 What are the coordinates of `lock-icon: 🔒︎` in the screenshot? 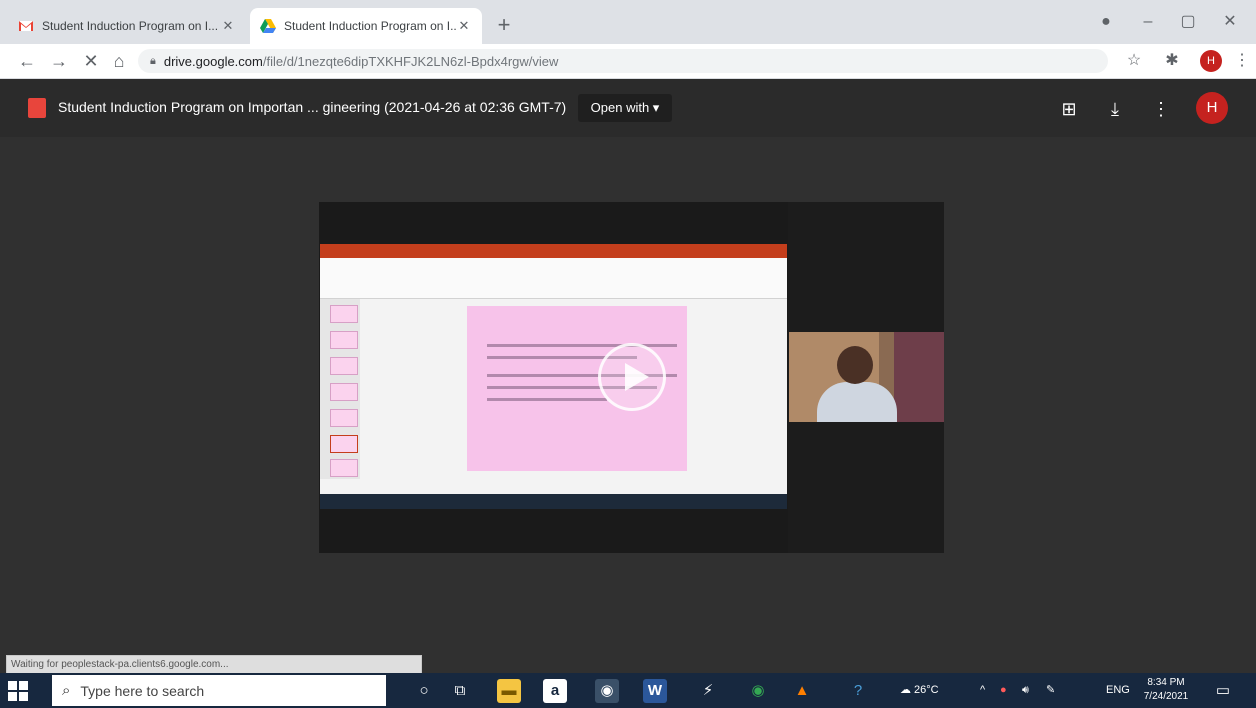 It's located at (153, 60).